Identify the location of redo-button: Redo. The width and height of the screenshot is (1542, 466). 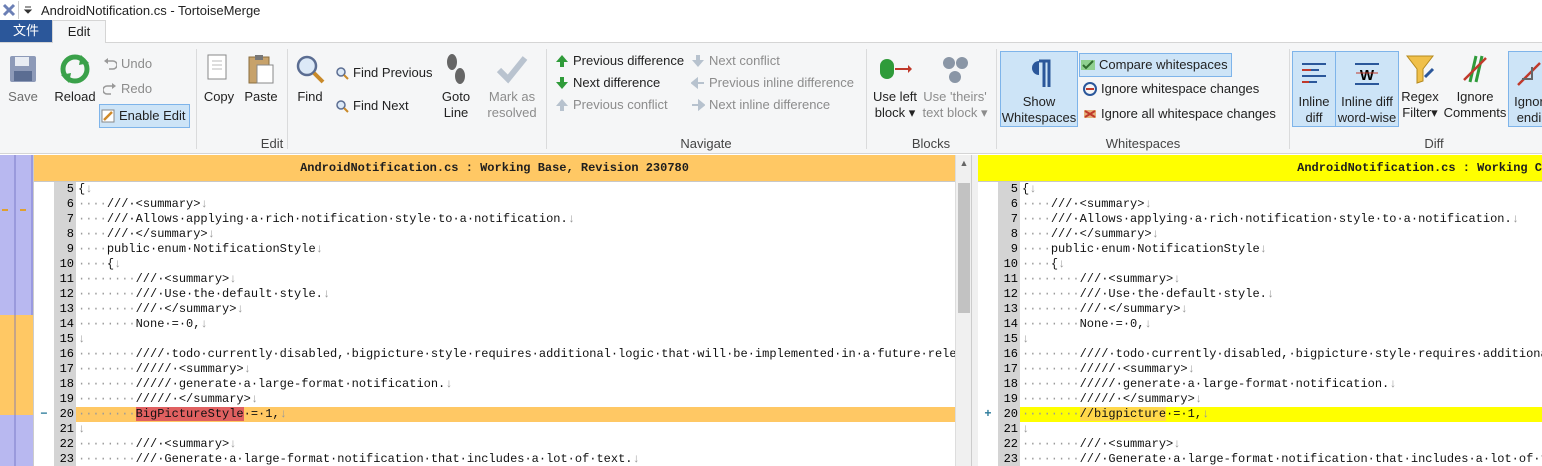
(127, 89).